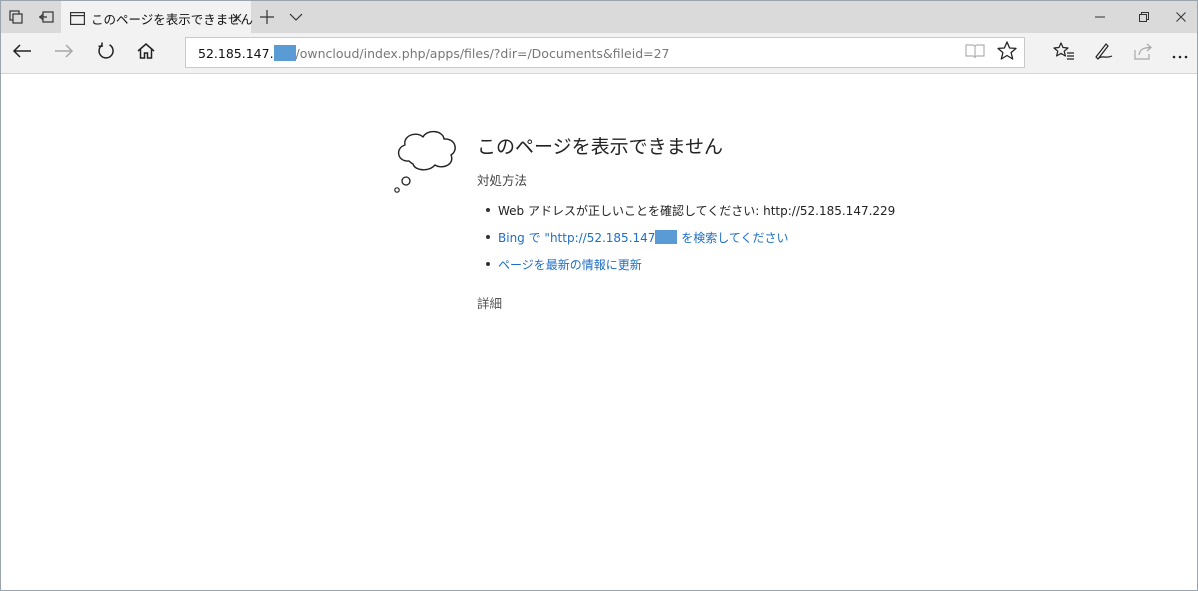  I want to click on share-button, so click(1144, 53).